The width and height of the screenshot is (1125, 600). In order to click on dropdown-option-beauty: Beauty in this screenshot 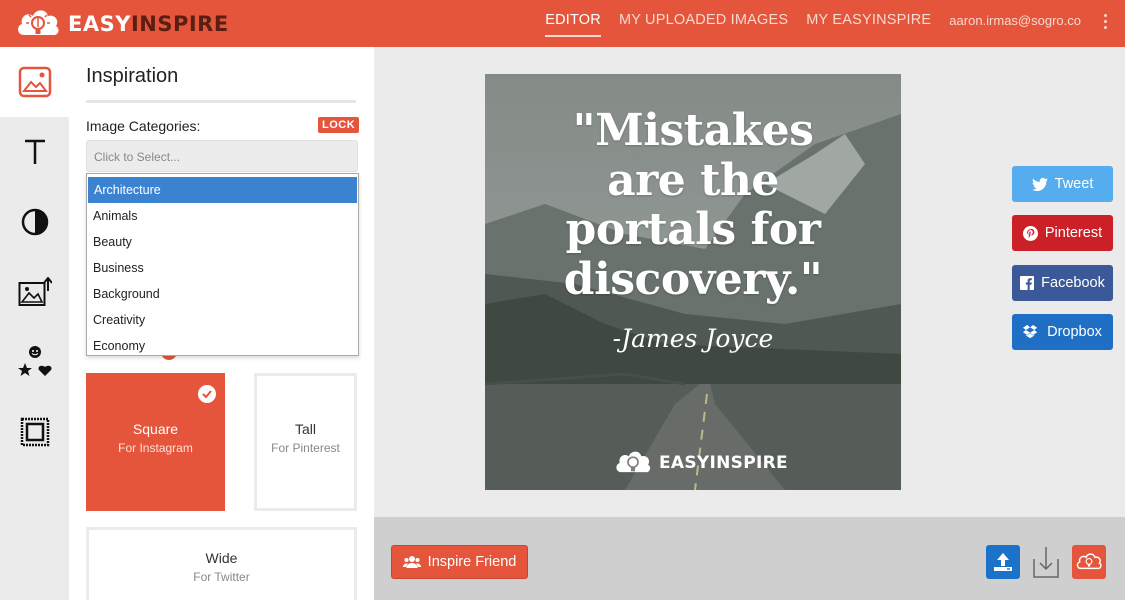, I will do `click(222, 242)`.